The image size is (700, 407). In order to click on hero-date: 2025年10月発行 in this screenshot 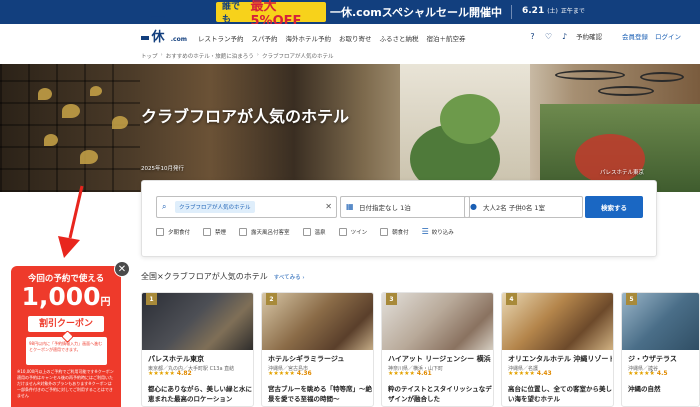, I will do `click(162, 169)`.